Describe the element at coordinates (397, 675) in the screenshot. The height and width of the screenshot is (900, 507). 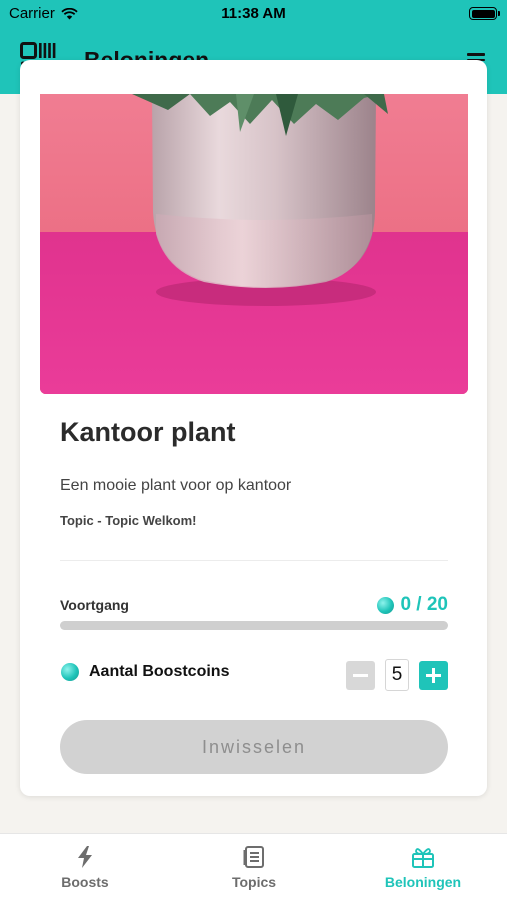
I see `quantity-stepper-value: 5` at that location.